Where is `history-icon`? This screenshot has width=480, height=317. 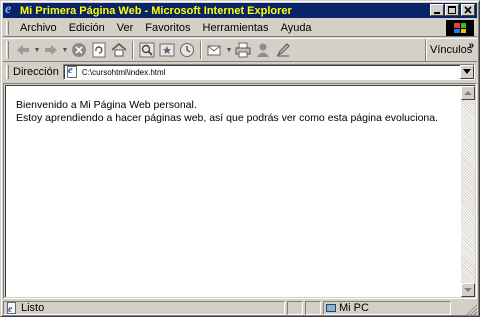 history-icon is located at coordinates (187, 50).